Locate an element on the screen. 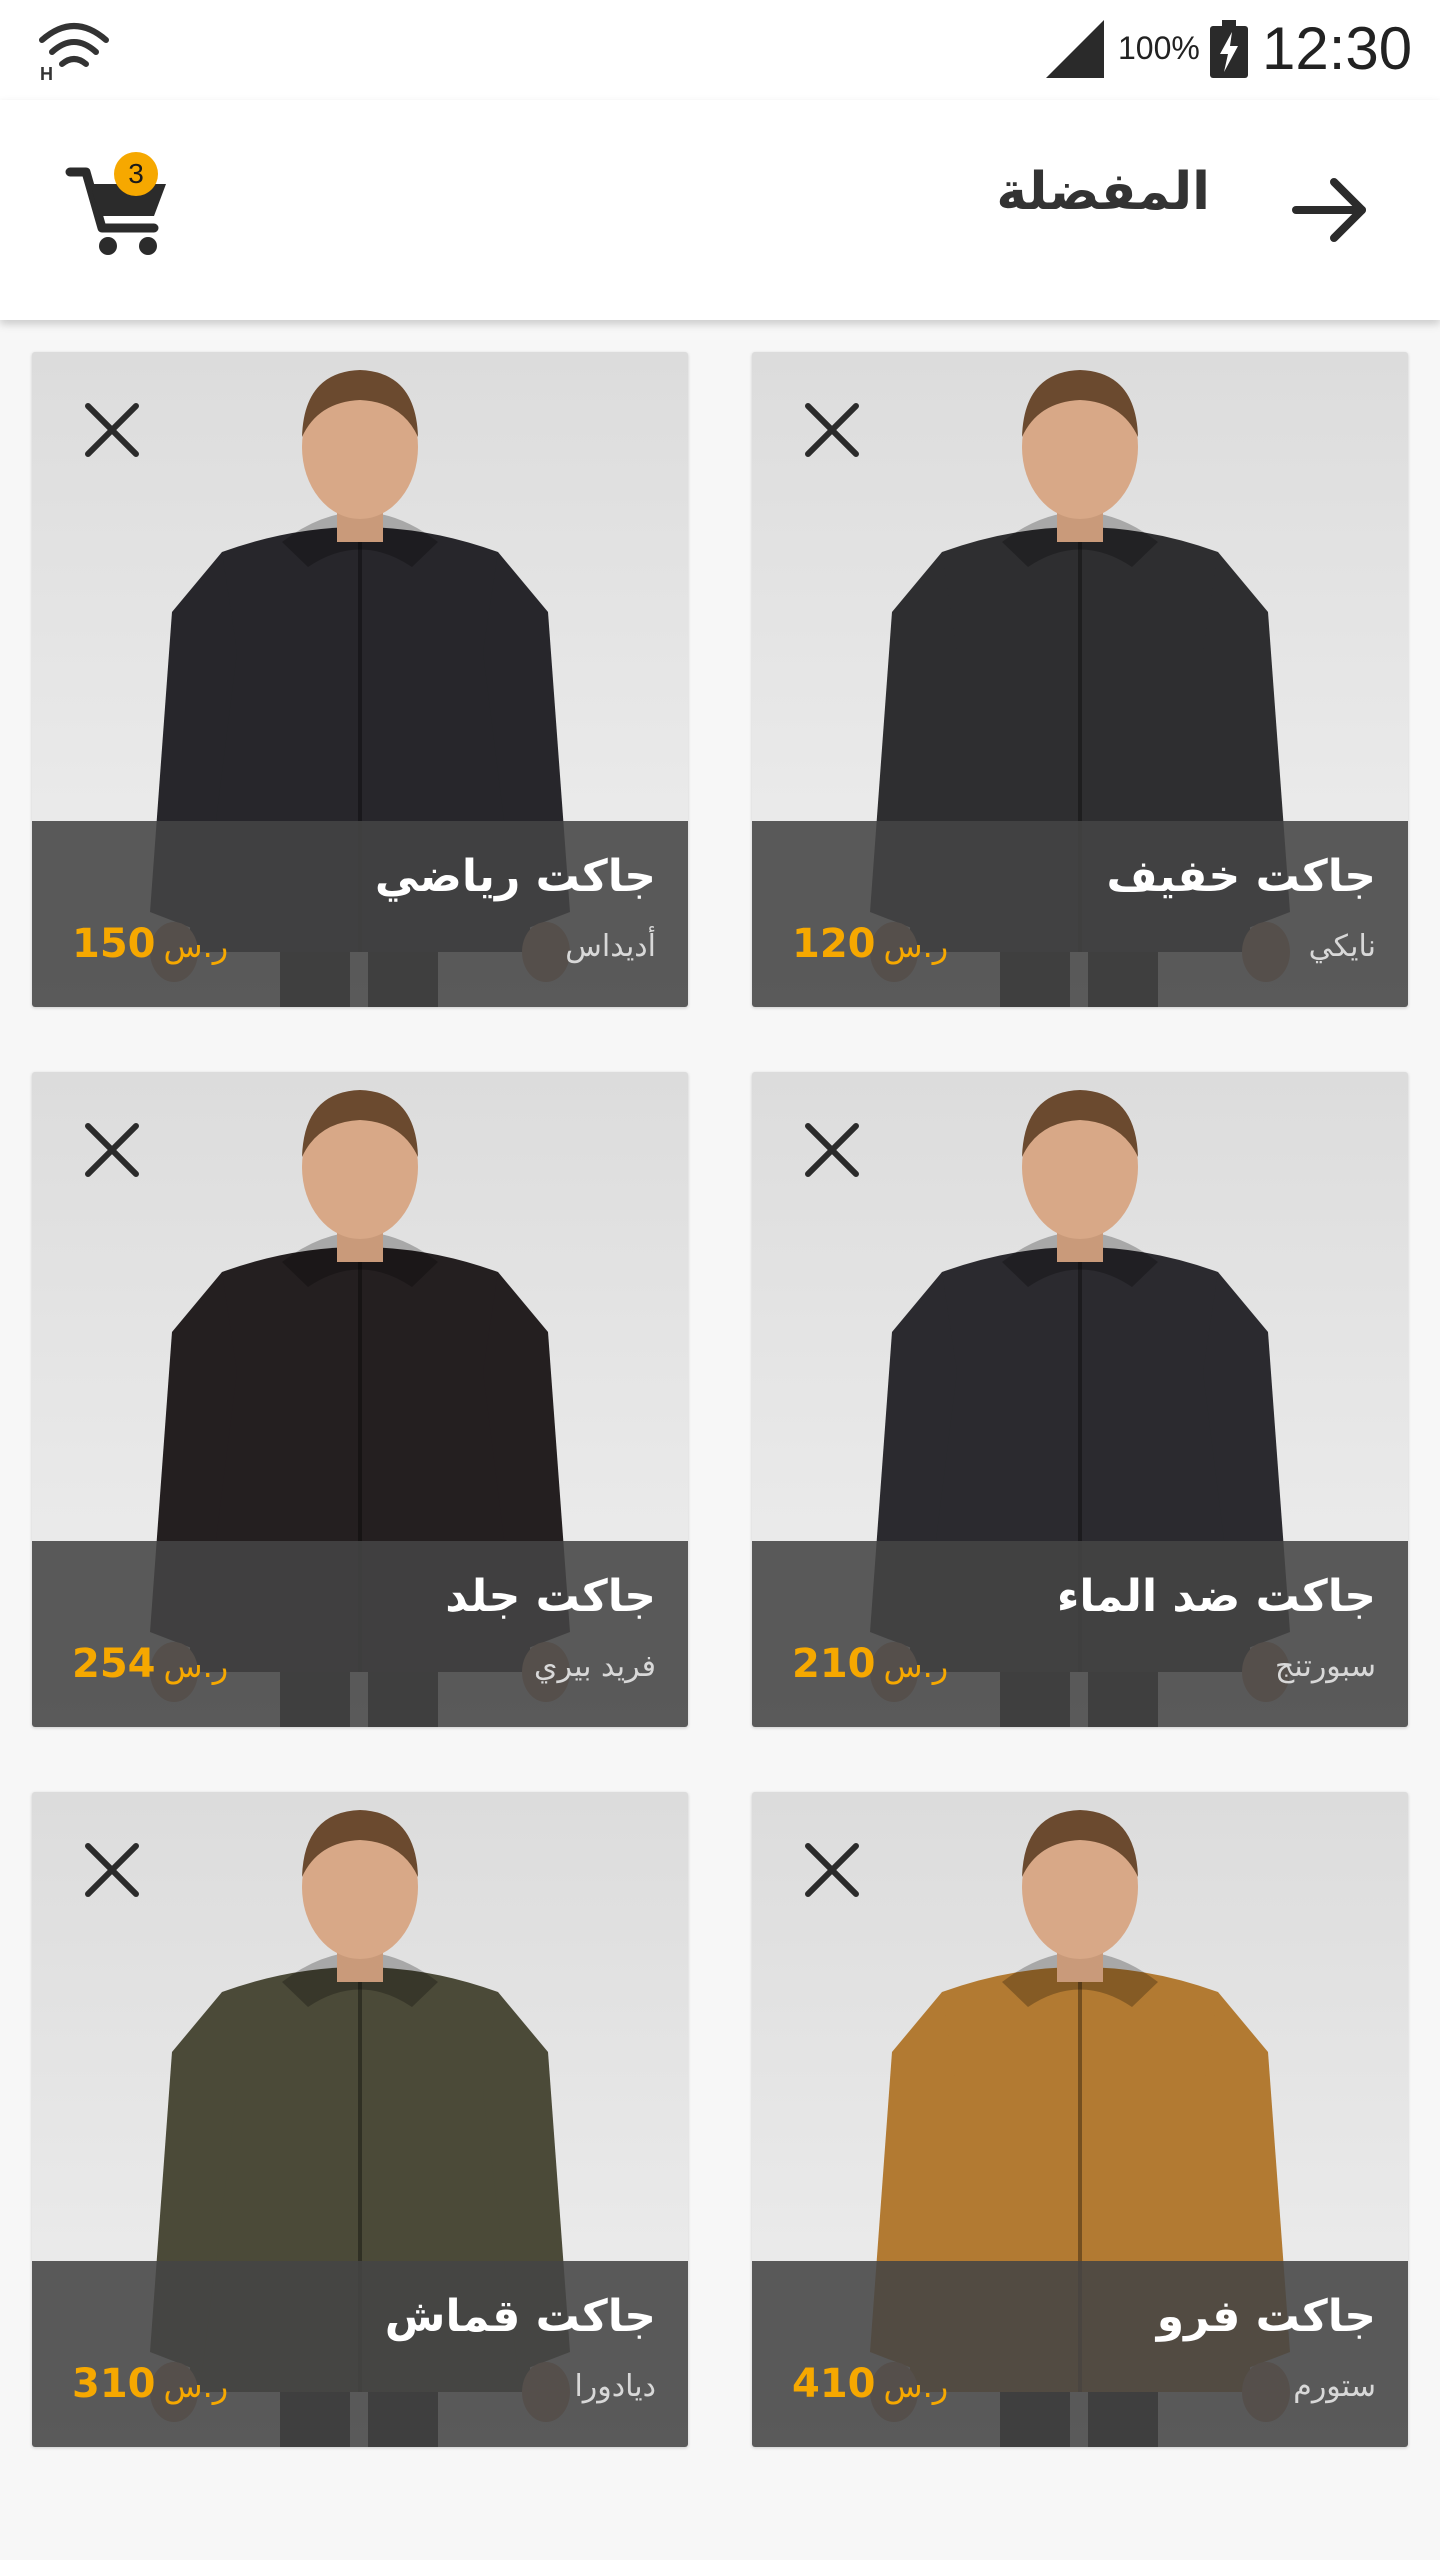 The image size is (1440, 2560). product-info-overlay: جاكت رياضي أديداس 150 ر.س is located at coordinates (360, 914).